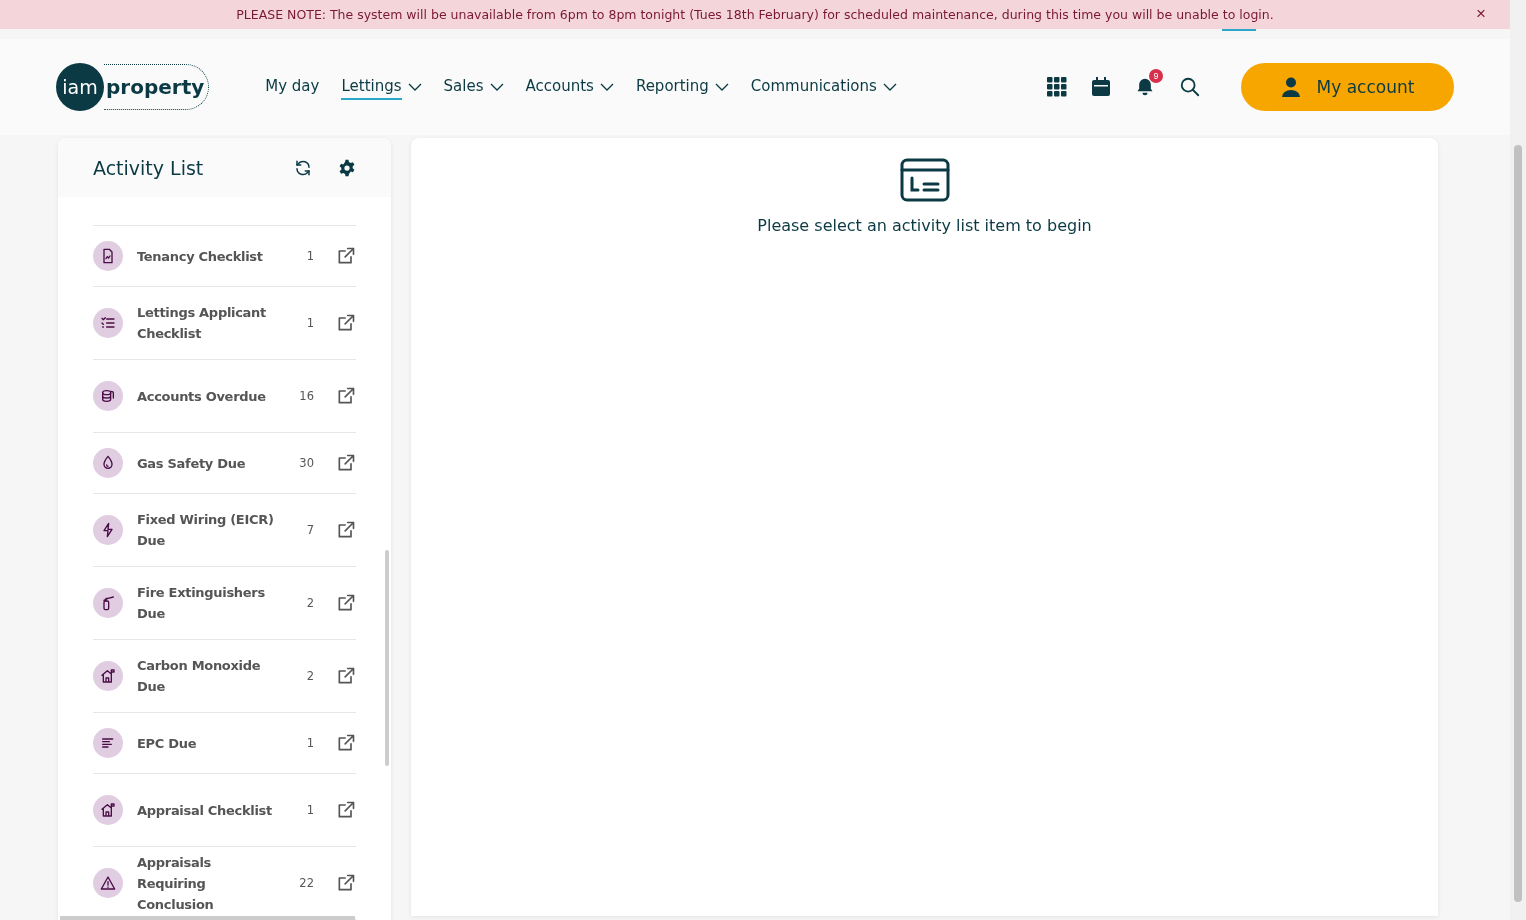 The image size is (1526, 920). What do you see at coordinates (1057, 87) in the screenshot?
I see `apps-grid-icon` at bounding box center [1057, 87].